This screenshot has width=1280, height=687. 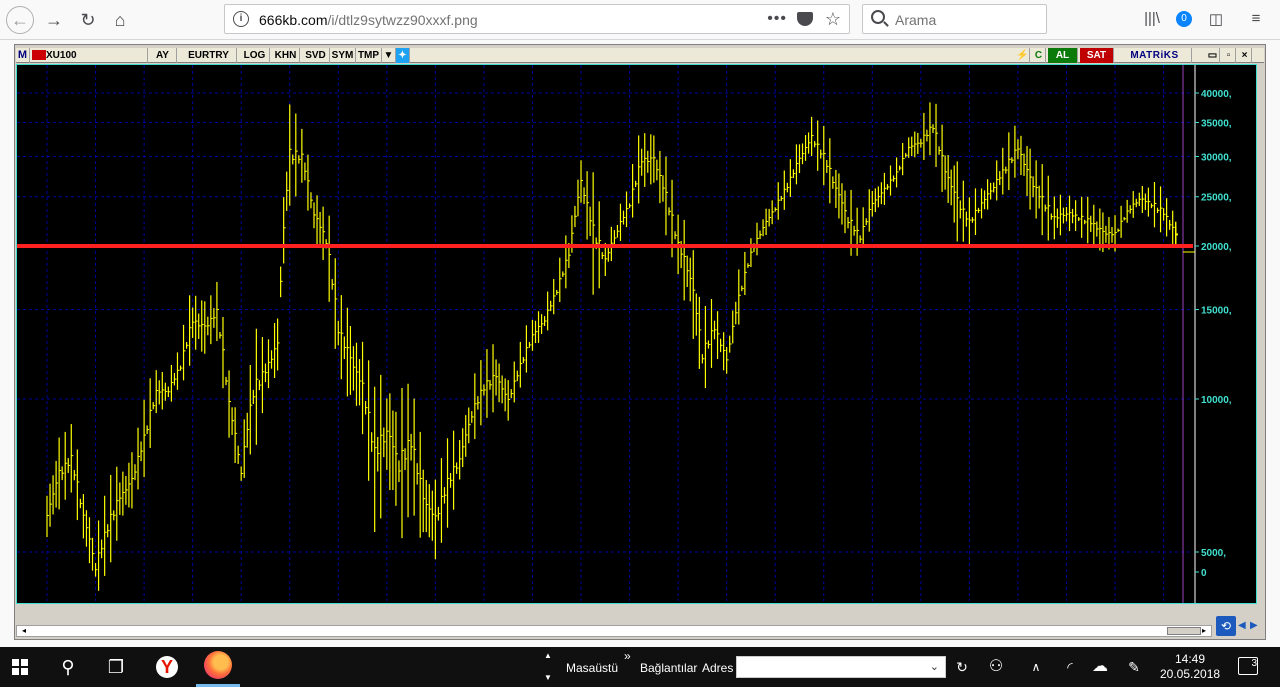 What do you see at coordinates (954, 19) in the screenshot?
I see `search-bar: Arama` at bounding box center [954, 19].